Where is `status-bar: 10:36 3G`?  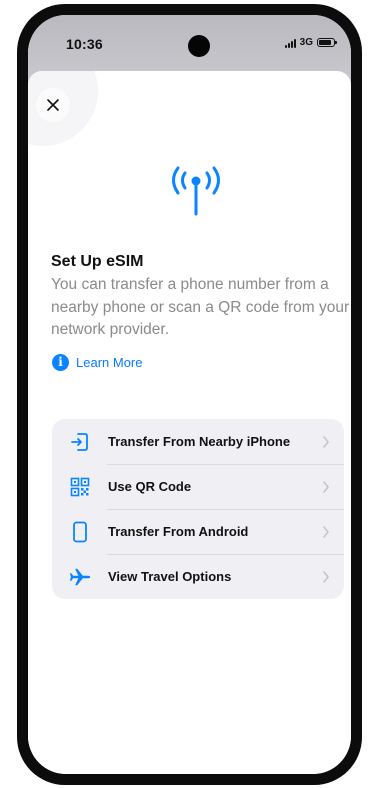 status-bar: 10:36 3G is located at coordinates (189, 43).